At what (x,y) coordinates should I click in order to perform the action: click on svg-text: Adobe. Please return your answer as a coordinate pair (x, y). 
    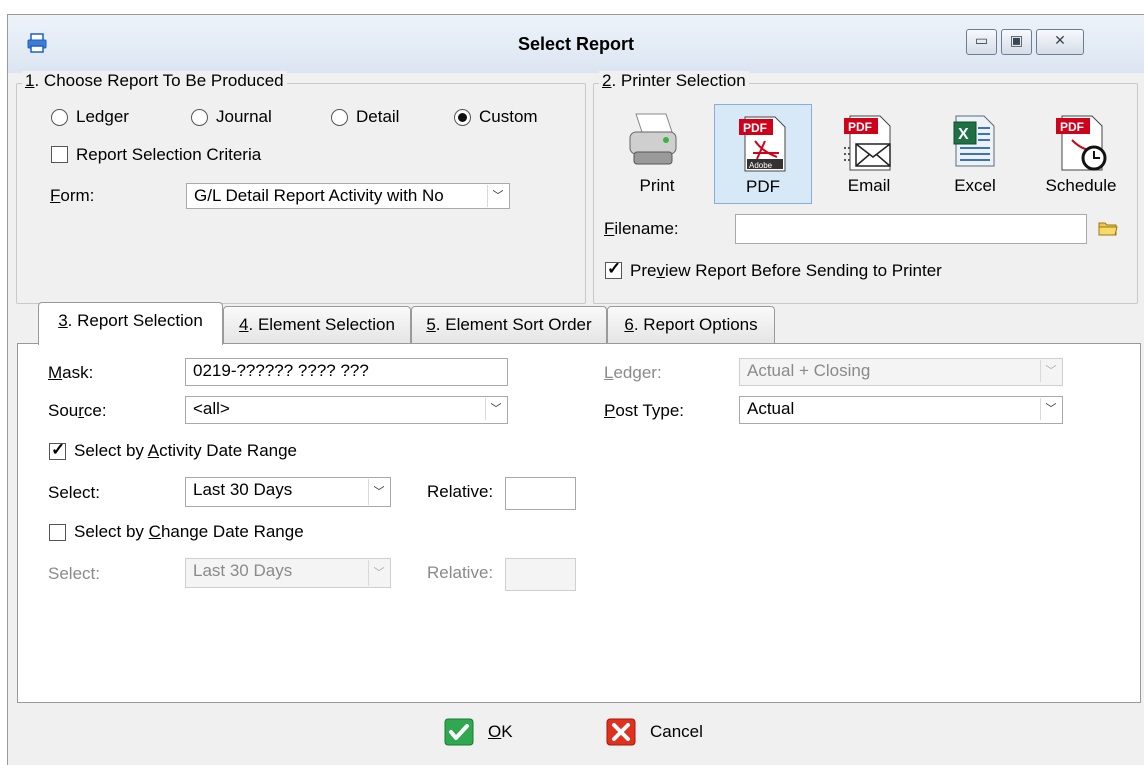
    Looking at the image, I should click on (761, 165).